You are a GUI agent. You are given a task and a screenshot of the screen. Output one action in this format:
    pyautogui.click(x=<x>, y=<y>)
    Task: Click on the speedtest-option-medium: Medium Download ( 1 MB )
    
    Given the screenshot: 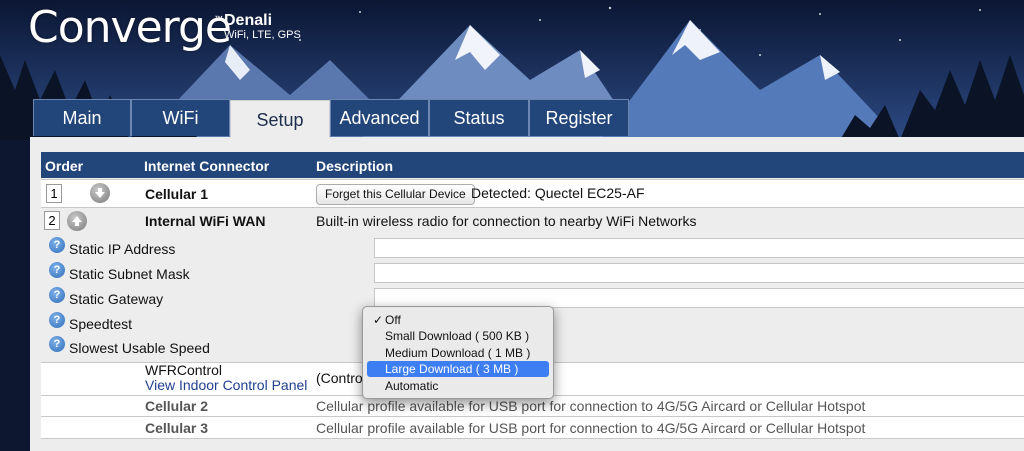 What is the action you would take?
    pyautogui.click(x=458, y=353)
    